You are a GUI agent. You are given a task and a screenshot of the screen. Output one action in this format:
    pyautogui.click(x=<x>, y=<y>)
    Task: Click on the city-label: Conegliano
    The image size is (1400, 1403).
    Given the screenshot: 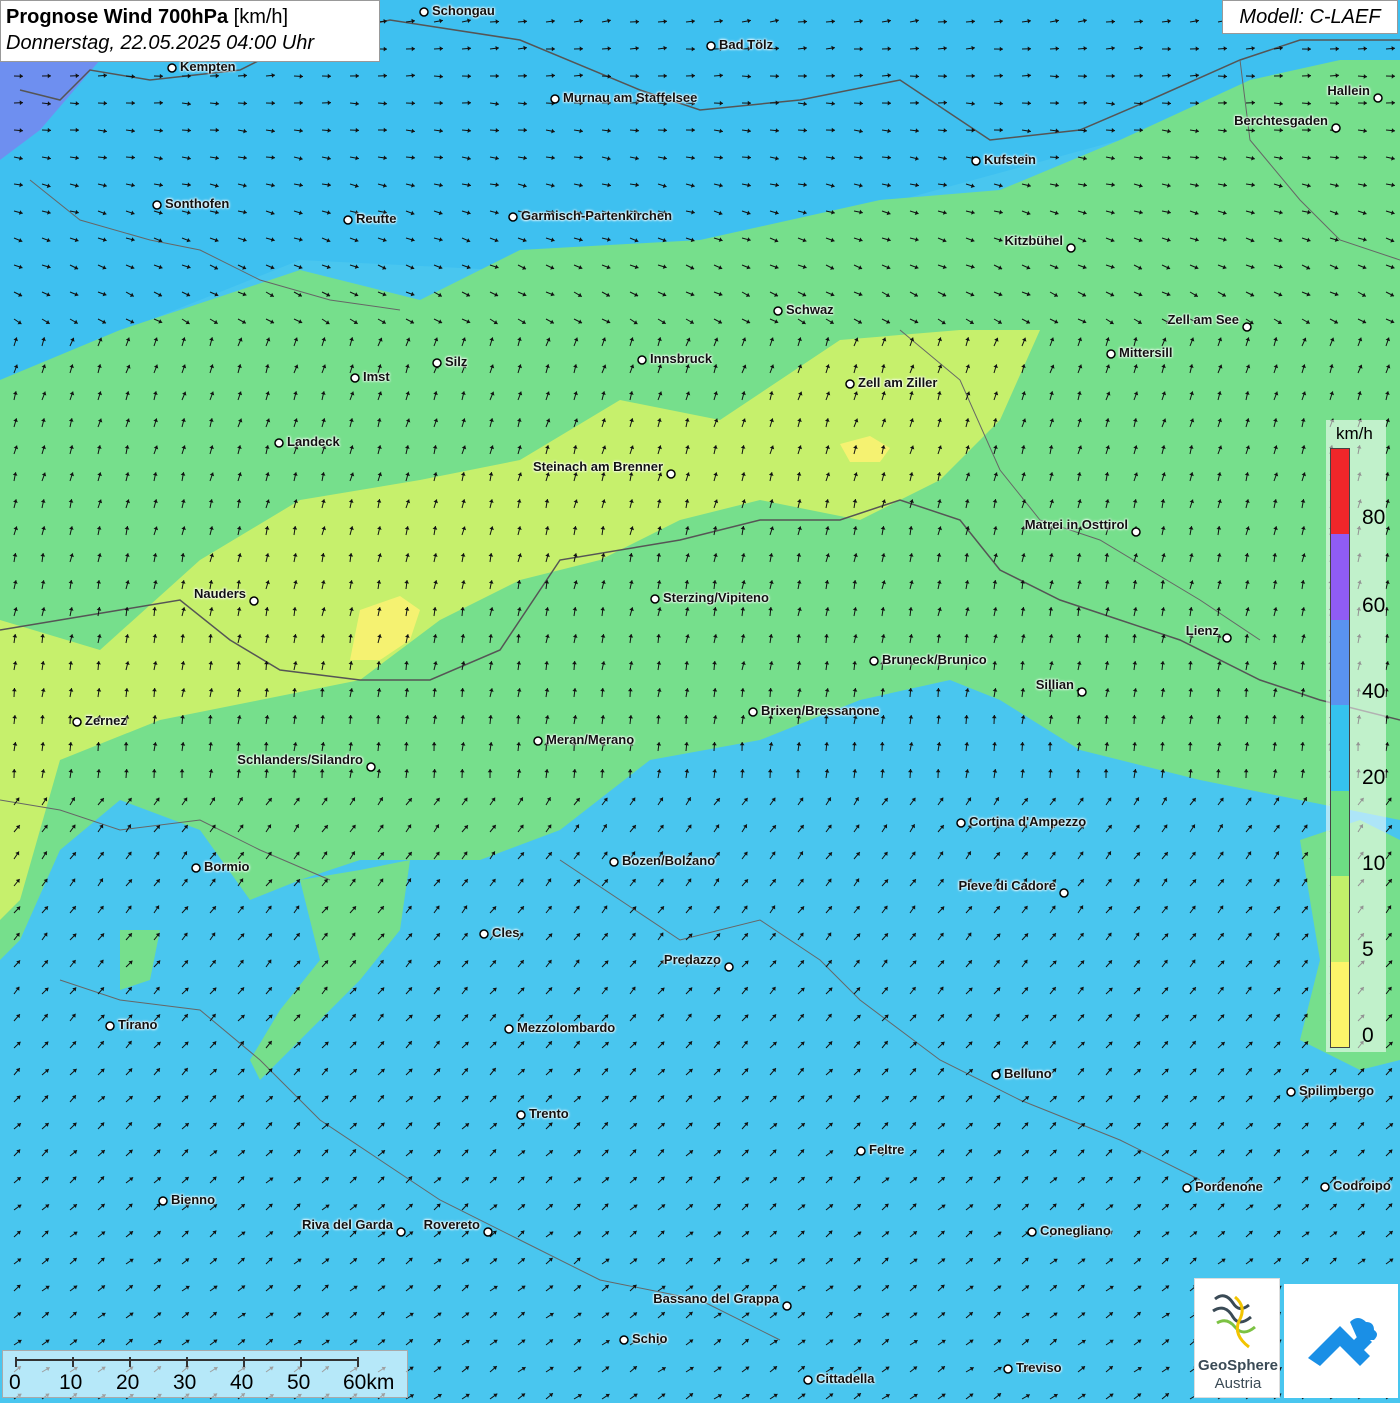 What is the action you would take?
    pyautogui.click(x=1075, y=1230)
    